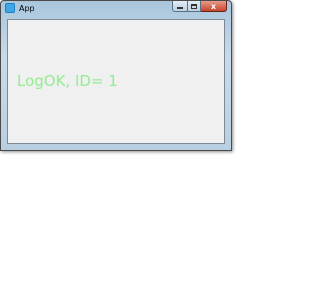  What do you see at coordinates (116, 9) in the screenshot?
I see `title-bar: App x` at bounding box center [116, 9].